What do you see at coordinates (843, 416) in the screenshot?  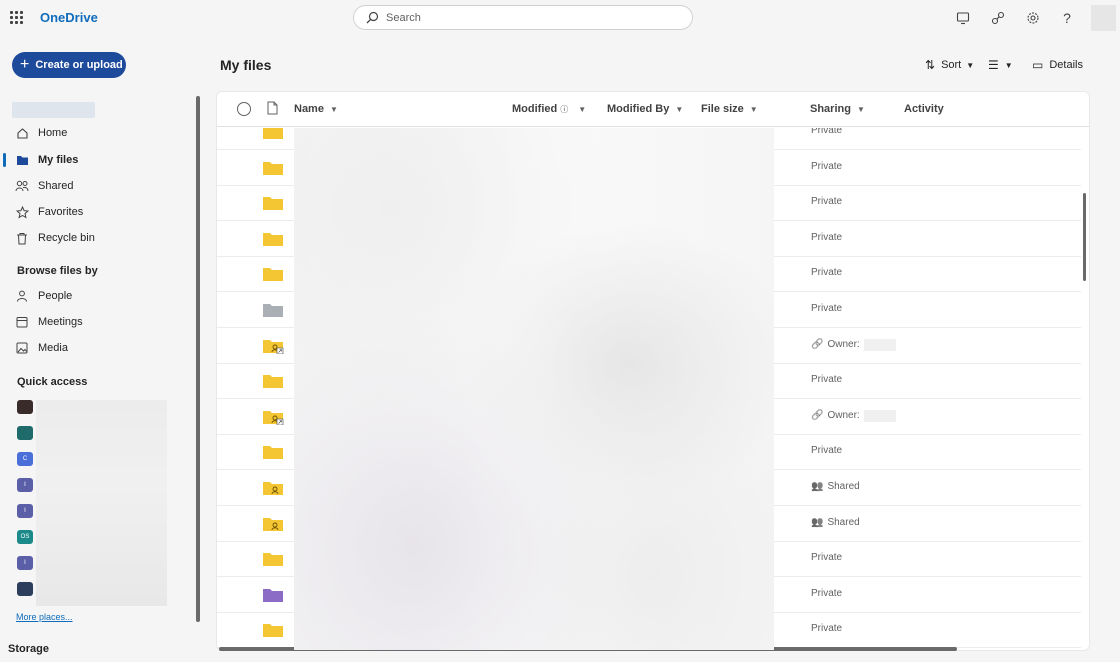 I see `sharing-label: Owner:` at bounding box center [843, 416].